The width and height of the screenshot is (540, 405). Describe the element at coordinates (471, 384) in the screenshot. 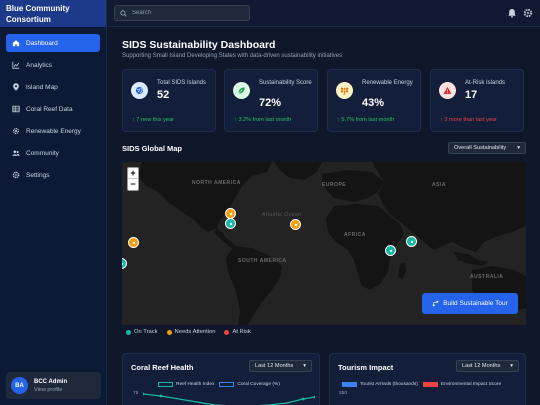

I see `legend-label: Environmental Impact Score` at that location.